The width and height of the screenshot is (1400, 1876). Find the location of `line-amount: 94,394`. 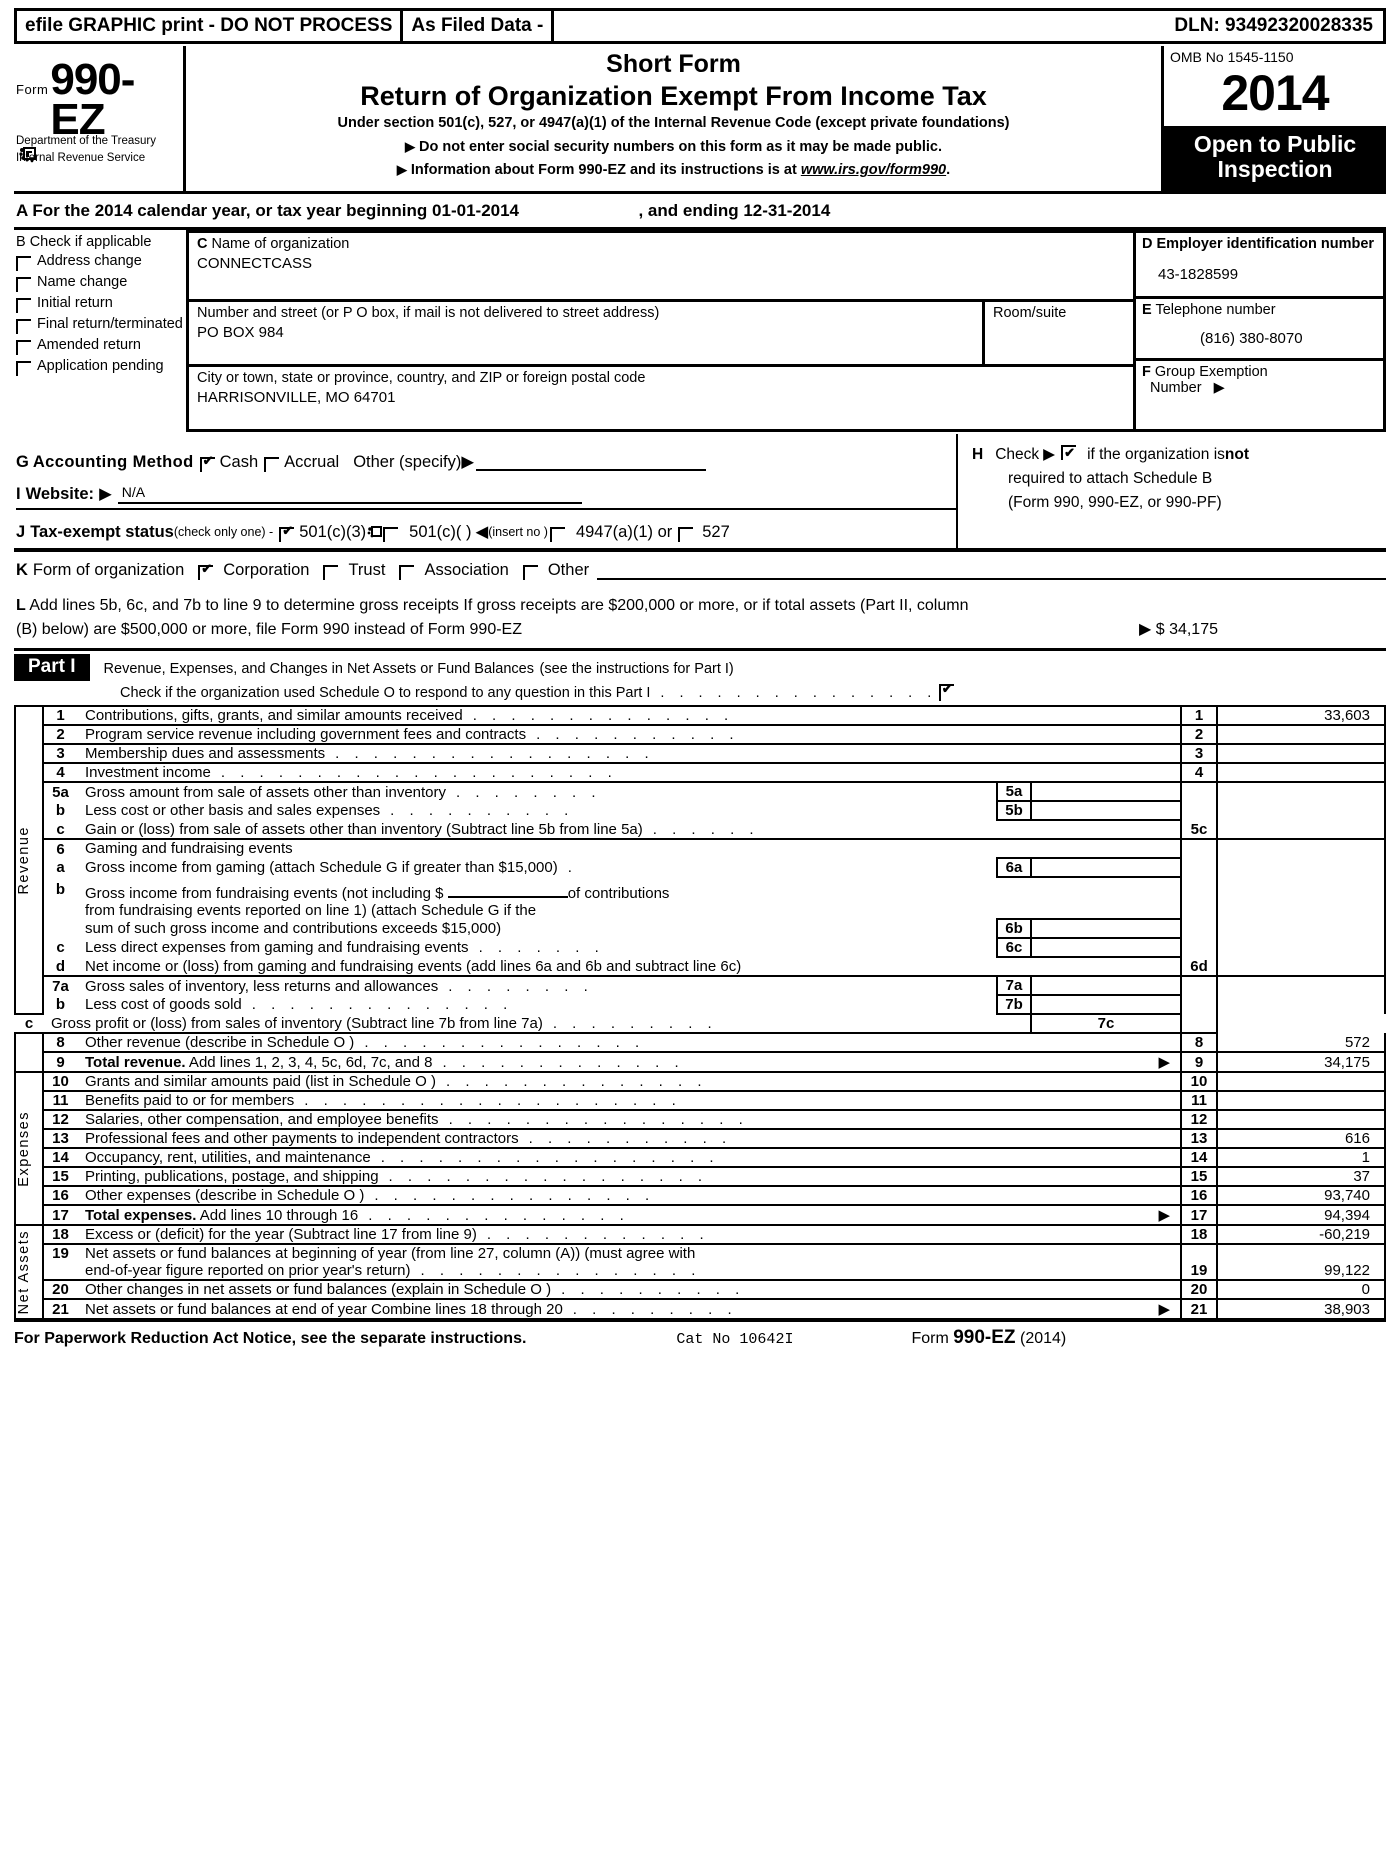

line-amount: 94,394 is located at coordinates (1301, 1215).